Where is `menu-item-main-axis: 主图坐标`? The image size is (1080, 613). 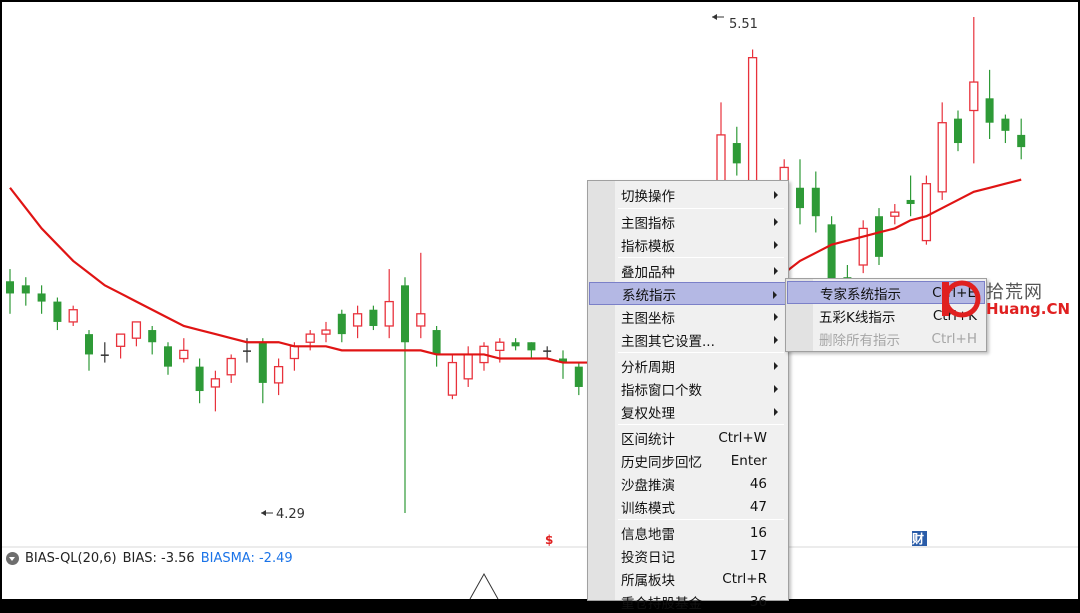 menu-item-main-axis: 主图坐标 is located at coordinates (688, 316).